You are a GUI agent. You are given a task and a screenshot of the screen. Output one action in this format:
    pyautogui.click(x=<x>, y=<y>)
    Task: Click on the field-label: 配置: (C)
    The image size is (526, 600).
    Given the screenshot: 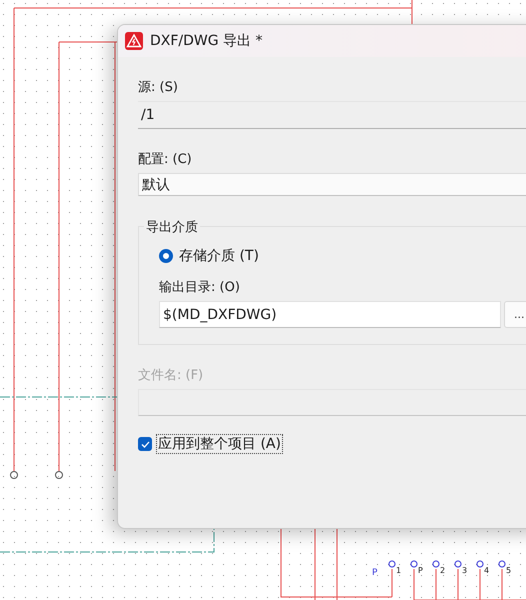 What is the action you would take?
    pyautogui.click(x=165, y=160)
    